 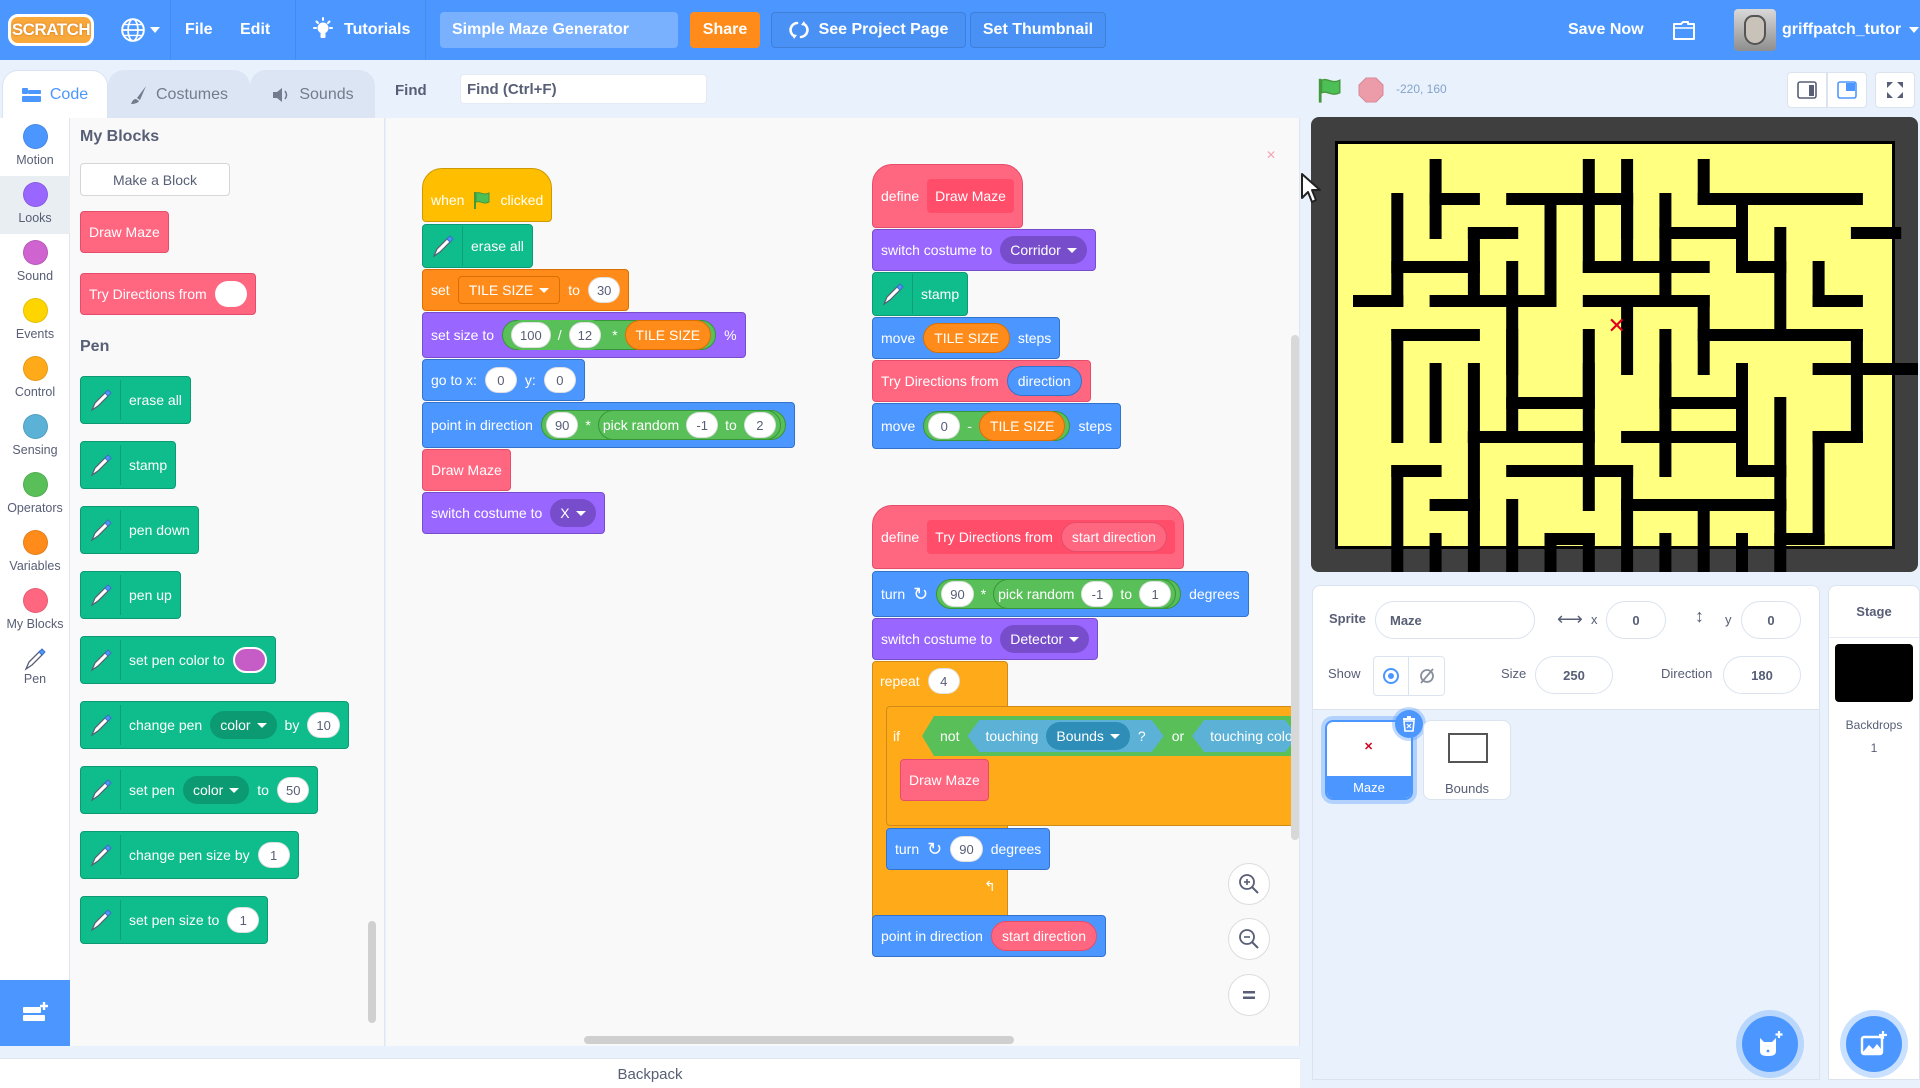 I want to click on erase-all-block: erase all, so click(x=477, y=246).